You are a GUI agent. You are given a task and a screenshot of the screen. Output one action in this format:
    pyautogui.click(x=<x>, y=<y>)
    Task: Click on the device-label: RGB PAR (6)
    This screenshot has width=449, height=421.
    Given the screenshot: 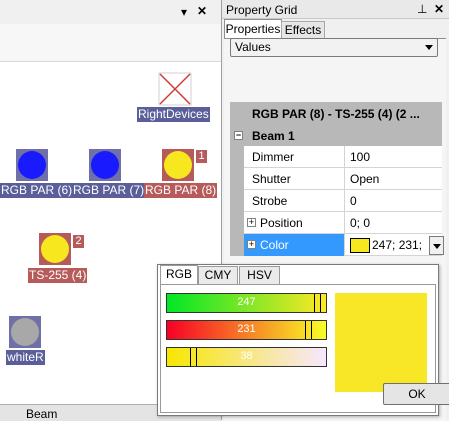 What is the action you would take?
    pyautogui.click(x=37, y=190)
    